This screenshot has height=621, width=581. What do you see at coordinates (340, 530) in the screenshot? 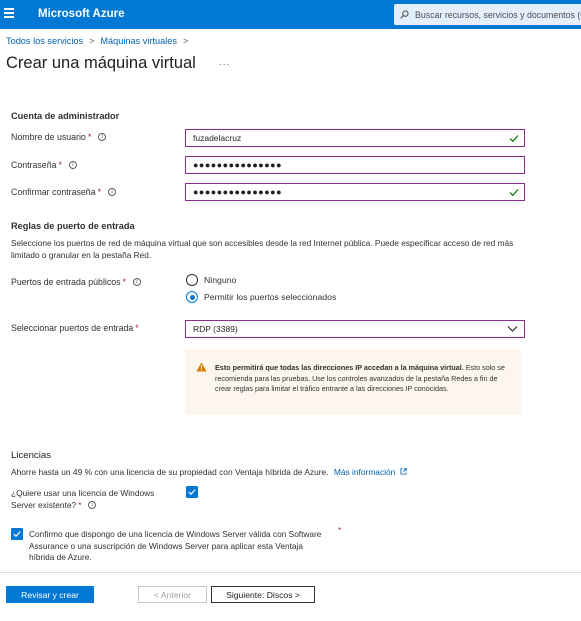
I see `required-marker: *` at bounding box center [340, 530].